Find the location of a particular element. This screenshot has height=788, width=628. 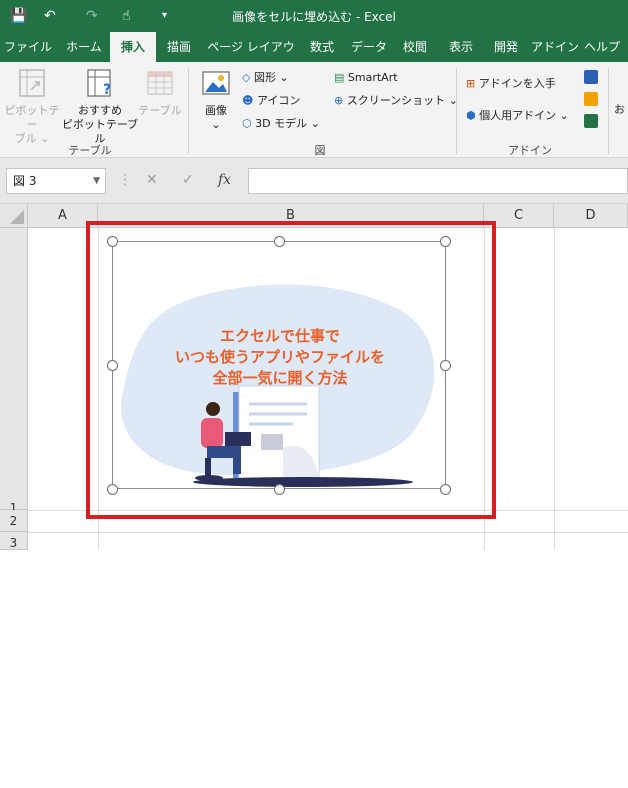

my-addins-button: ⬢ 個人用アドイン ⌄ is located at coordinates (517, 116).